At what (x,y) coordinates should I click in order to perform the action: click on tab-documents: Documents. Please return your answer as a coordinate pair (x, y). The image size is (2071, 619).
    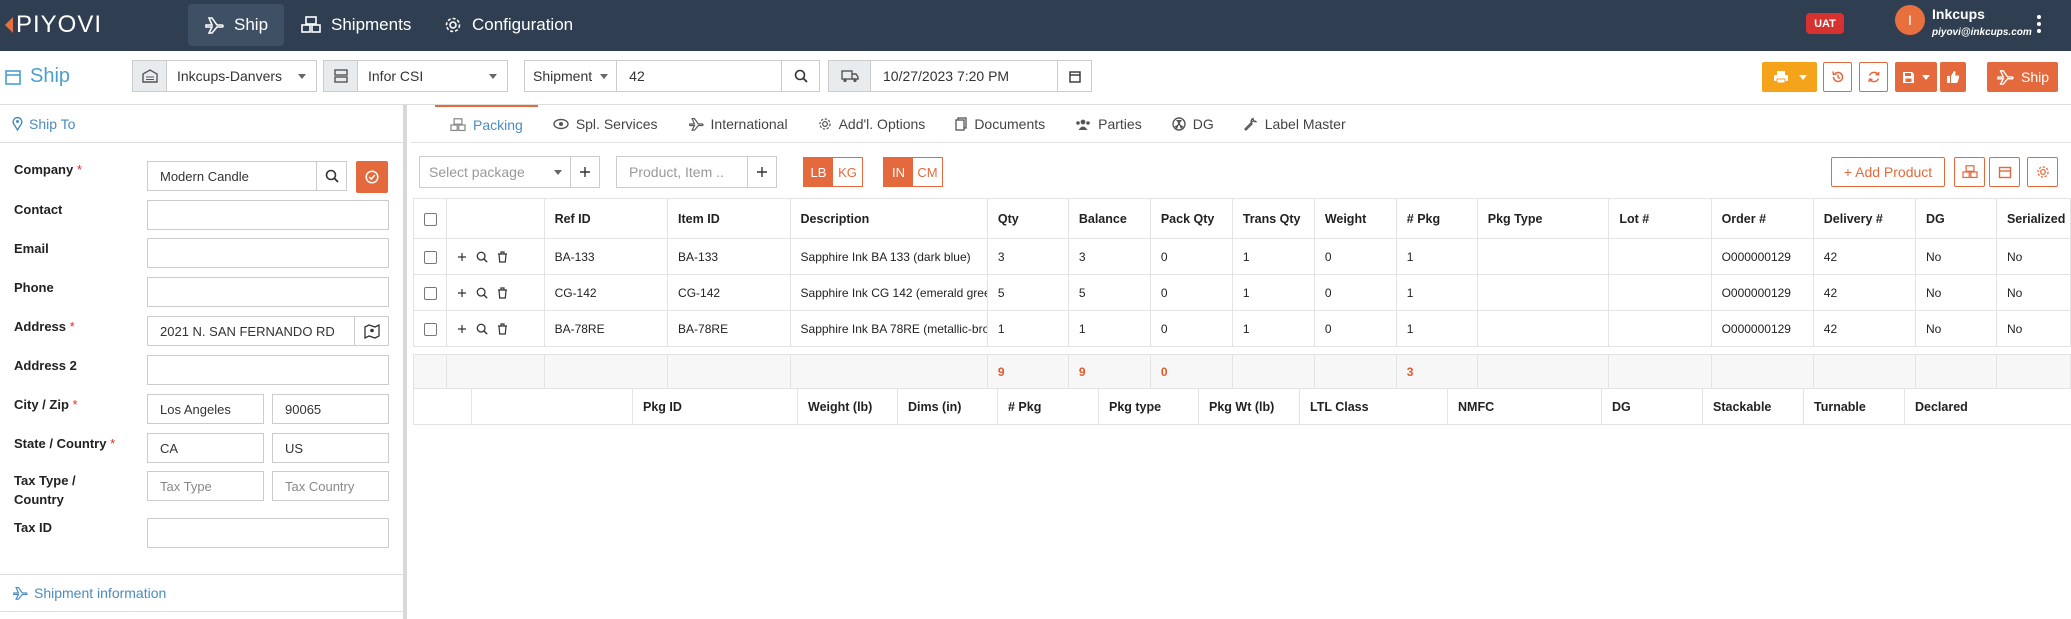
    Looking at the image, I should click on (1000, 124).